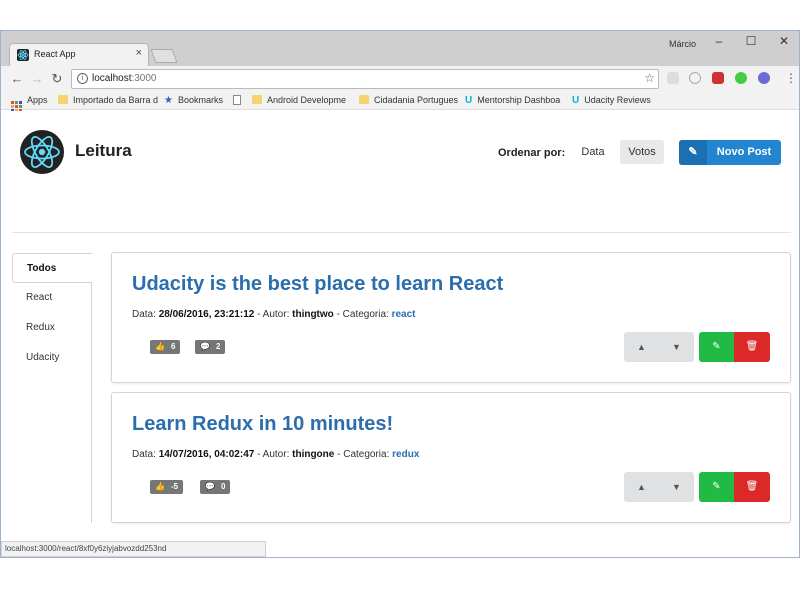 The height and width of the screenshot is (600, 800). I want to click on bookmark-label: Cidadania Portugues, so click(416, 100).